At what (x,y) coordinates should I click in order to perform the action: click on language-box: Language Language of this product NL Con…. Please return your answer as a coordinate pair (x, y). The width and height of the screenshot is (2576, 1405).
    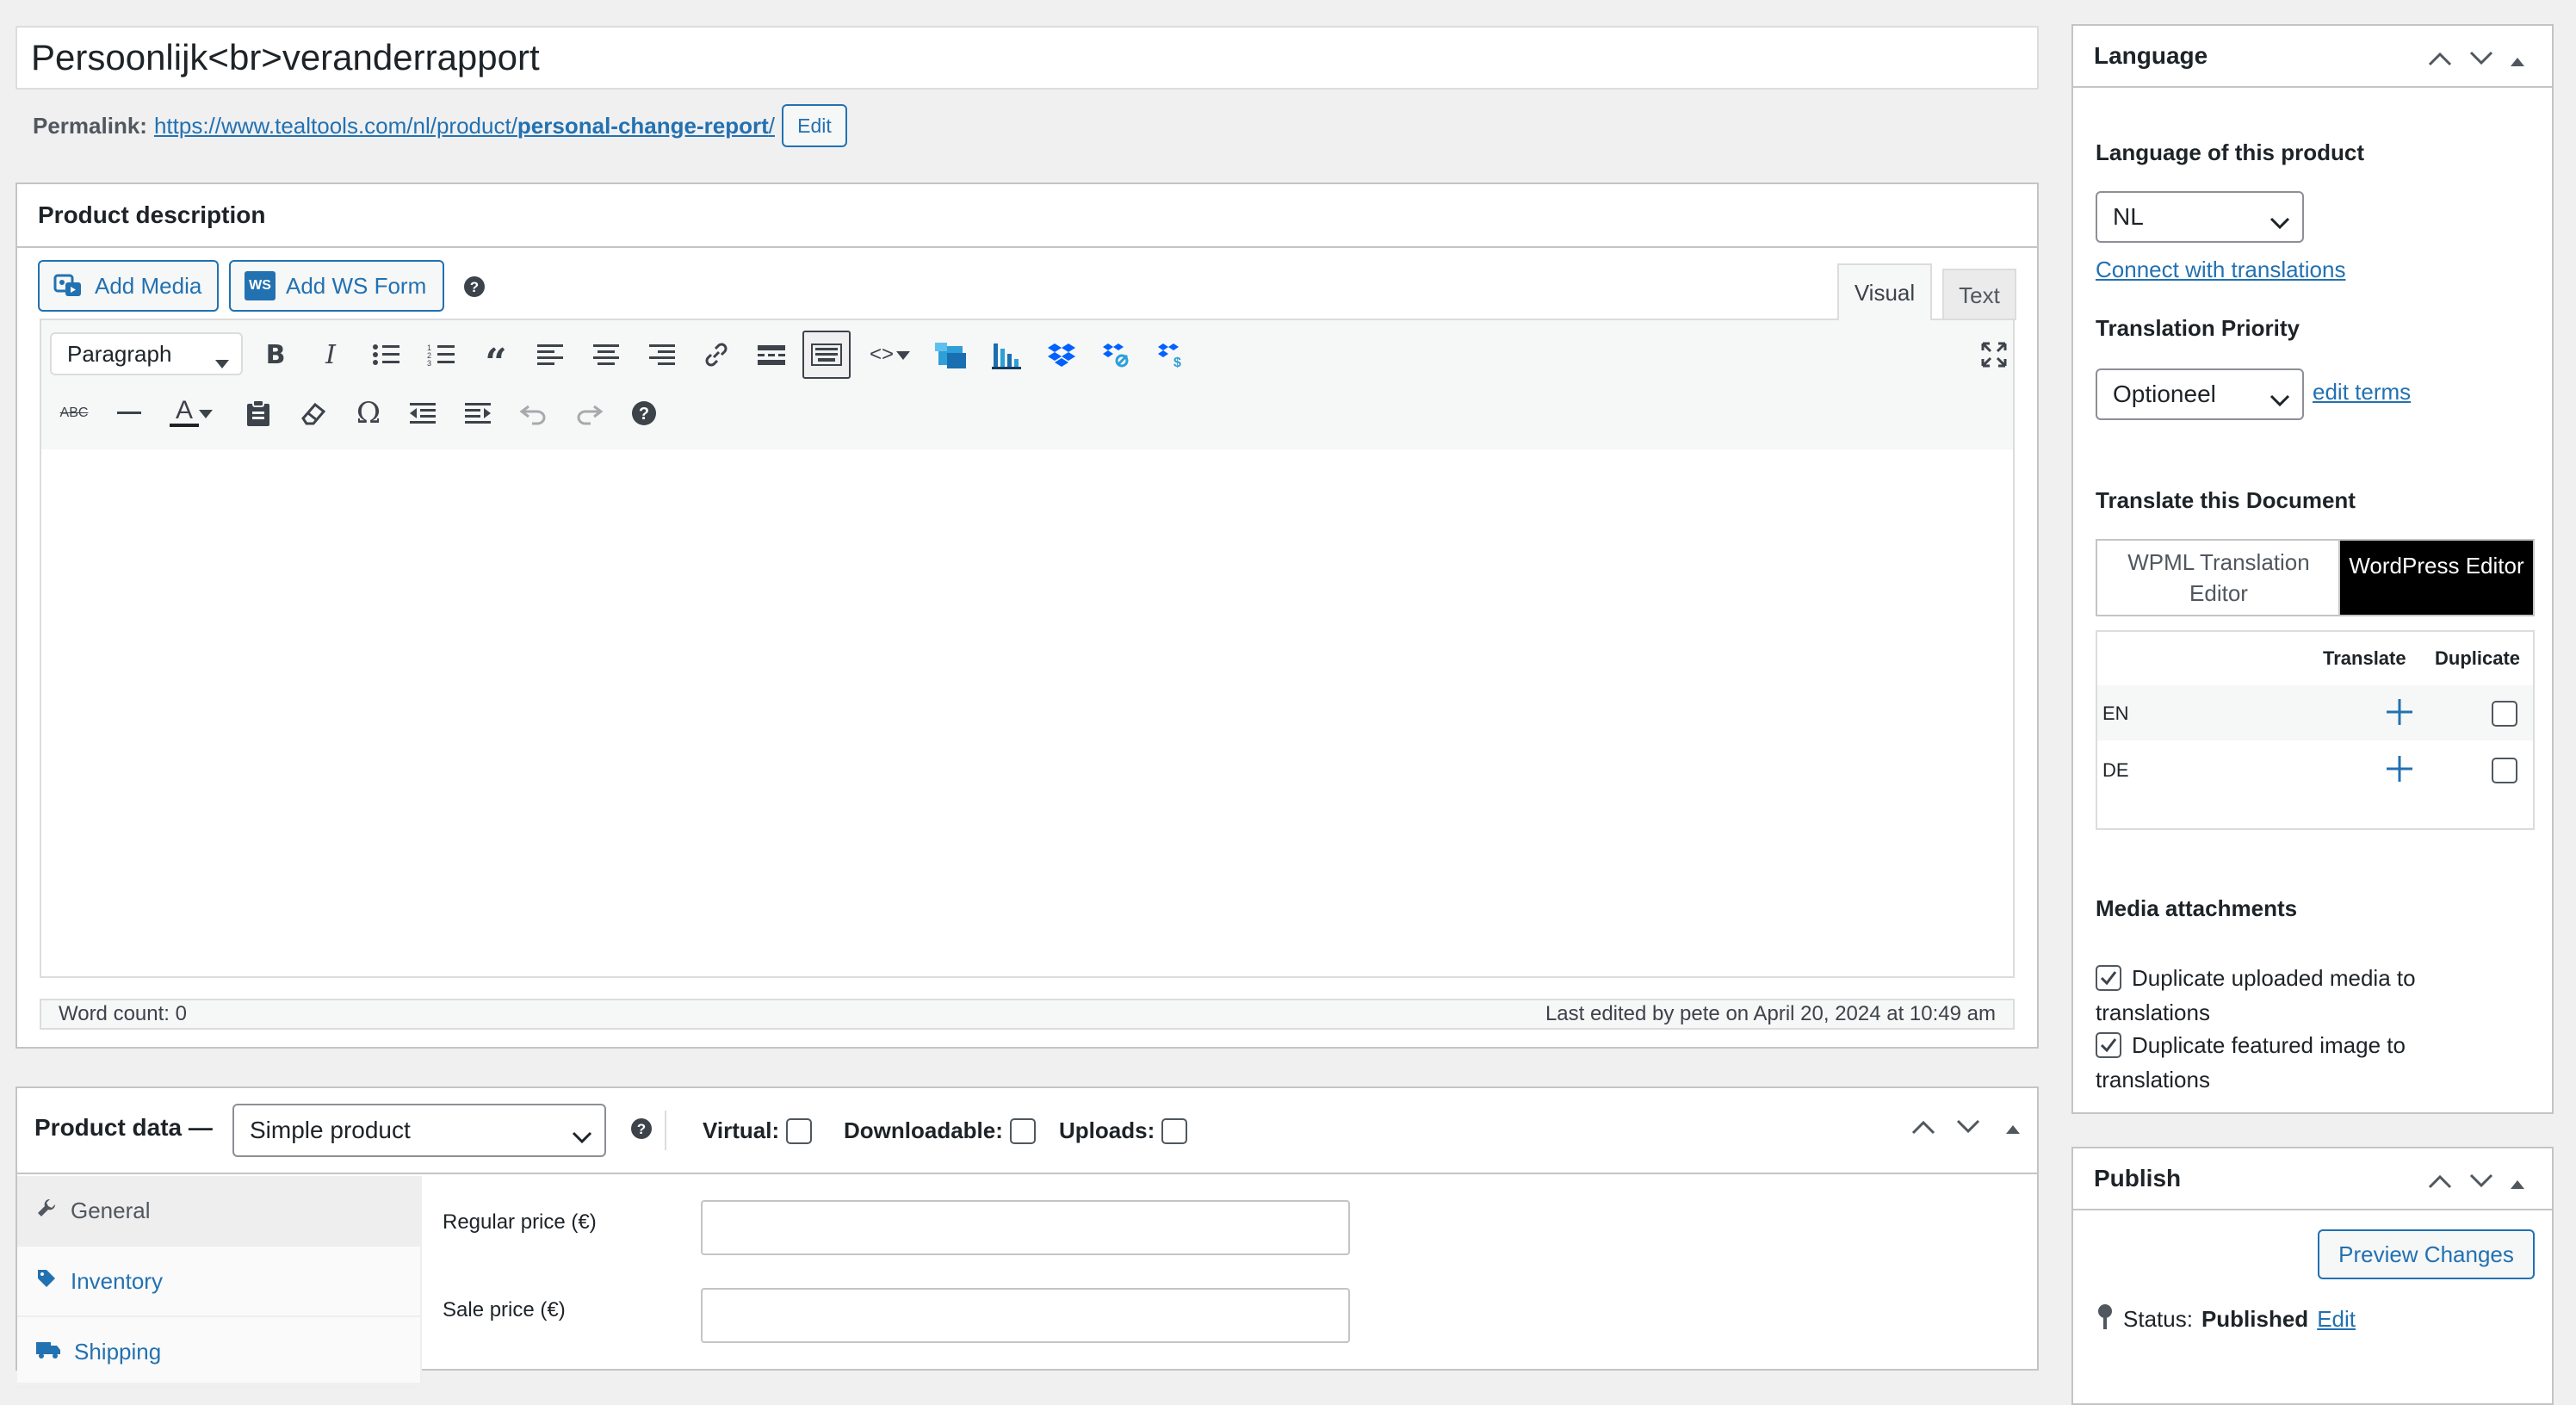
    Looking at the image, I should click on (2312, 569).